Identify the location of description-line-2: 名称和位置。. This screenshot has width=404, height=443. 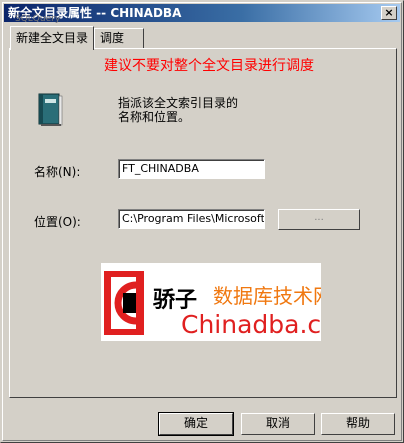
(154, 117).